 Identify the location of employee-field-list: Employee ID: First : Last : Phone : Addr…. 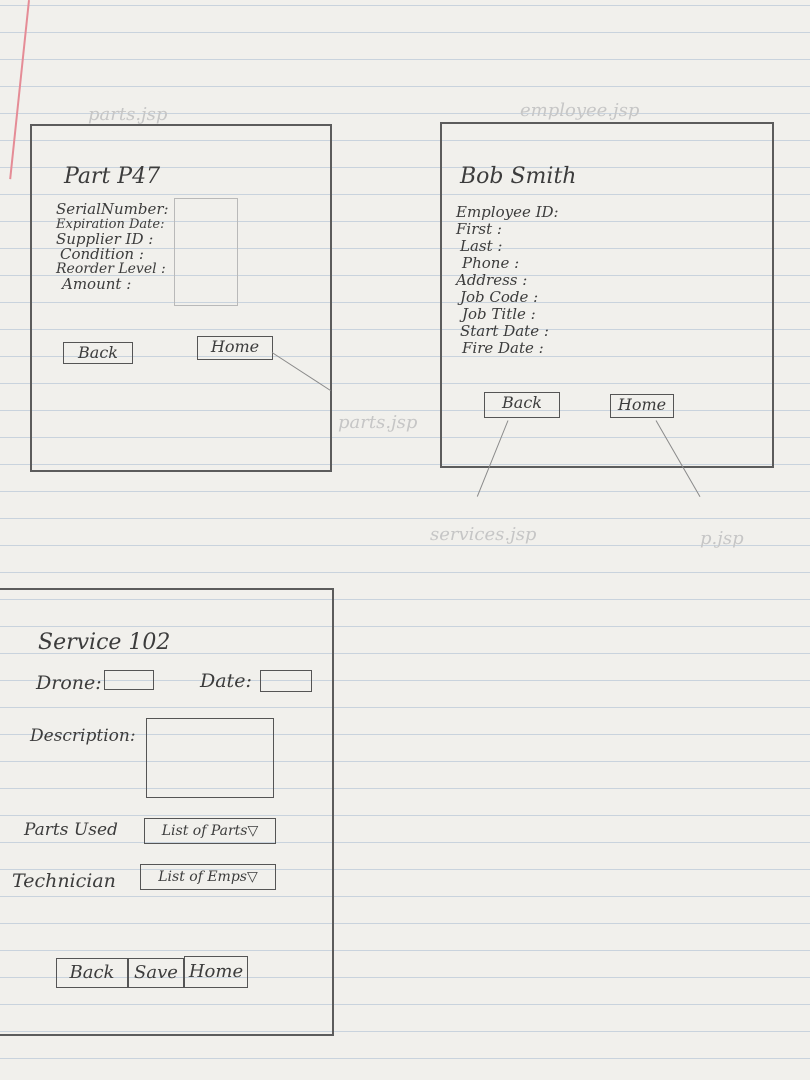
(507, 280).